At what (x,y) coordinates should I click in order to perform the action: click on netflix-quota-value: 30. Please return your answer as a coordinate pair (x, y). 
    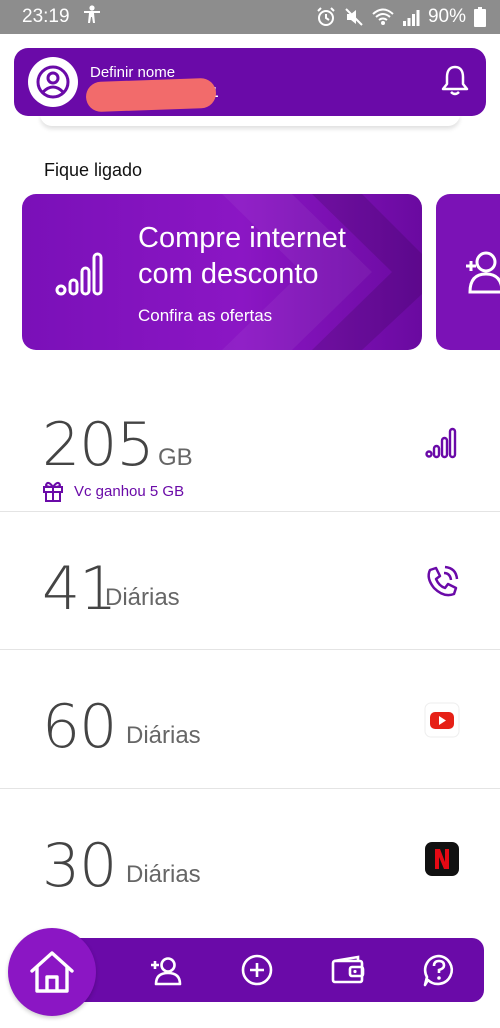
    Looking at the image, I should click on (79, 866).